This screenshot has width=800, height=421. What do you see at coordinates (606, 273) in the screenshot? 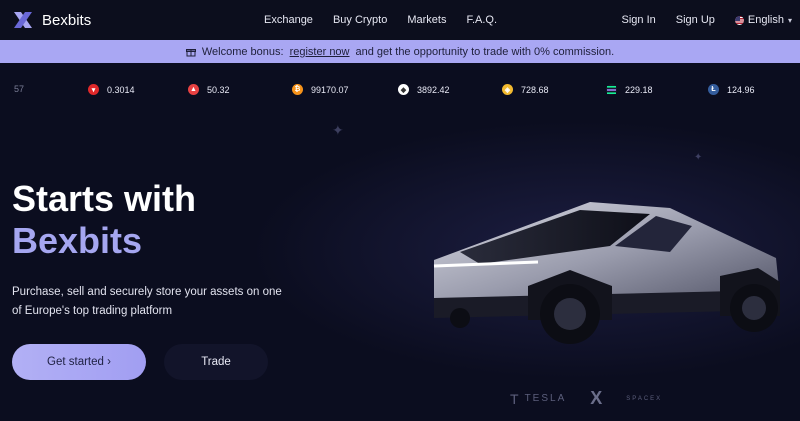
I see `cybertruck-image` at bounding box center [606, 273].